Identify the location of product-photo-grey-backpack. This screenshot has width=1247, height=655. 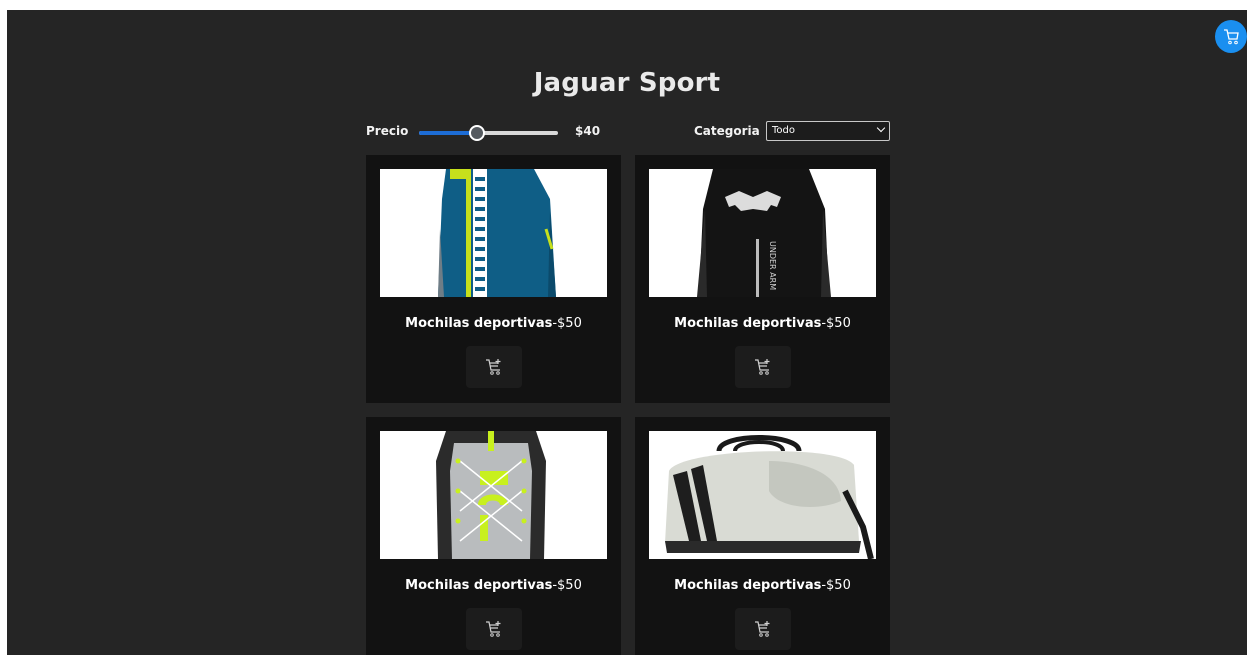
(493, 495).